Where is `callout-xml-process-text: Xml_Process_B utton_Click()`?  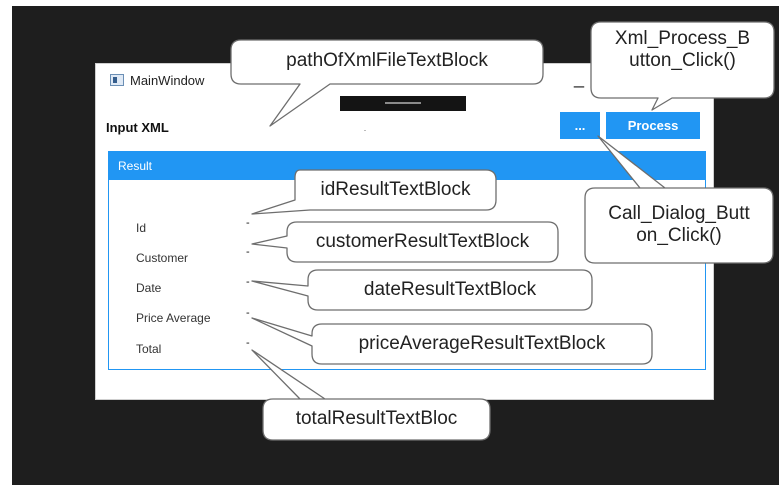 callout-xml-process-text: Xml_Process_B utton_Click() is located at coordinates (682, 50).